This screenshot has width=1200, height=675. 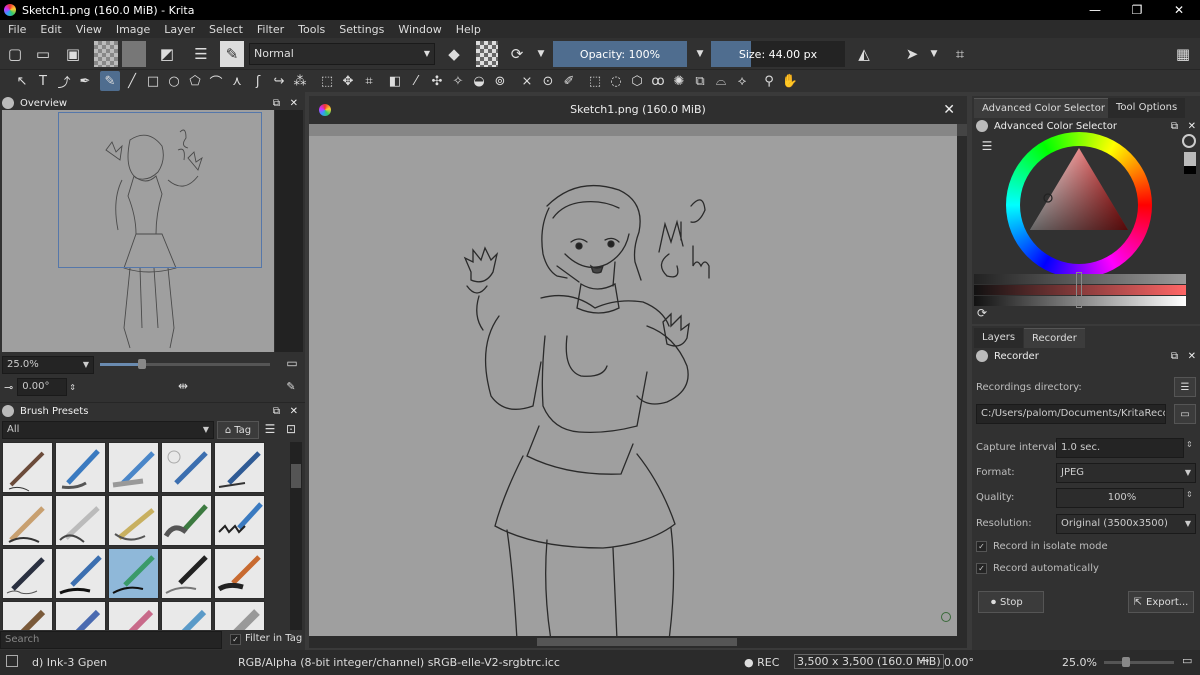 I want to click on menu-view: View, so click(x=88, y=29).